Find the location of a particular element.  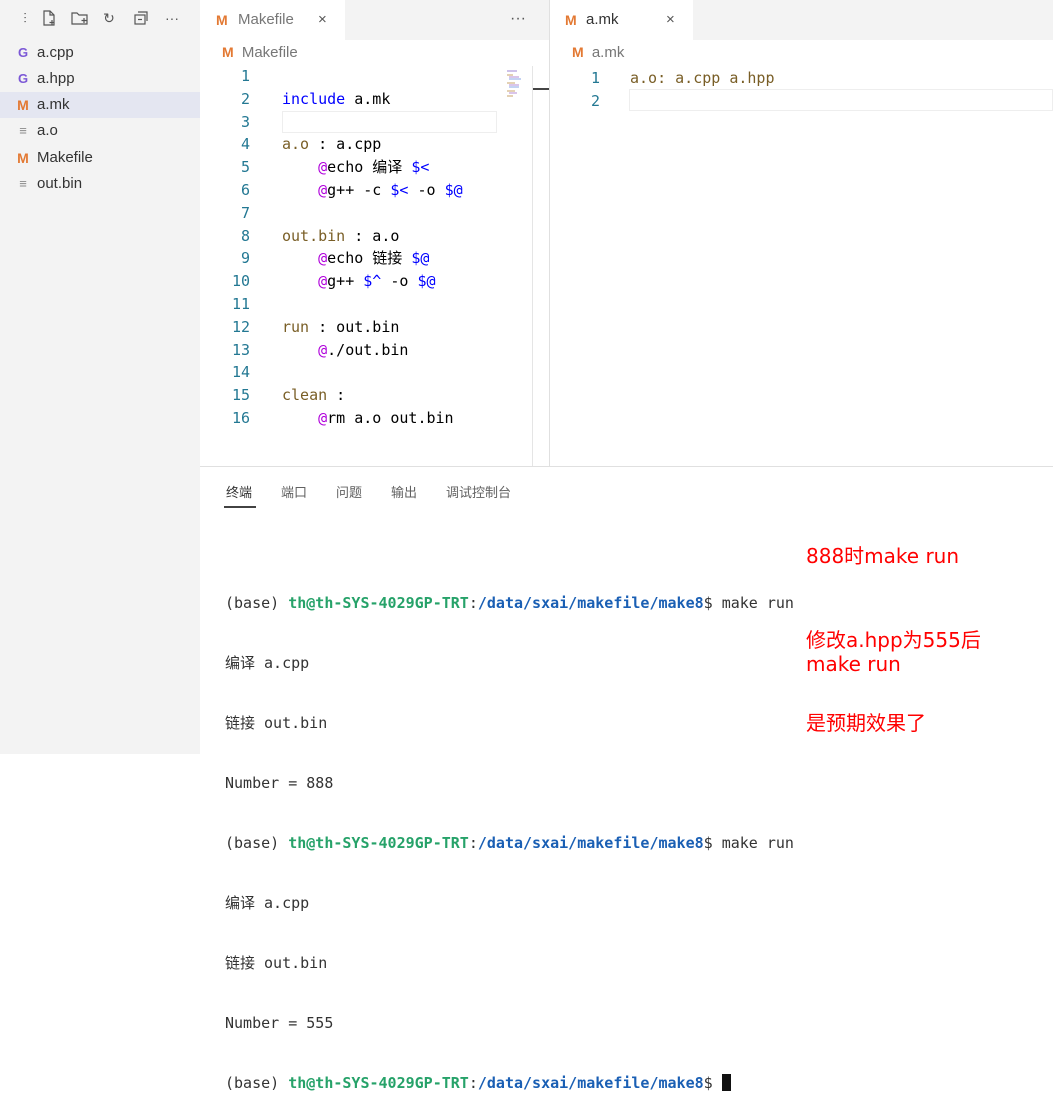

code-token: : a.o is located at coordinates (372, 235).